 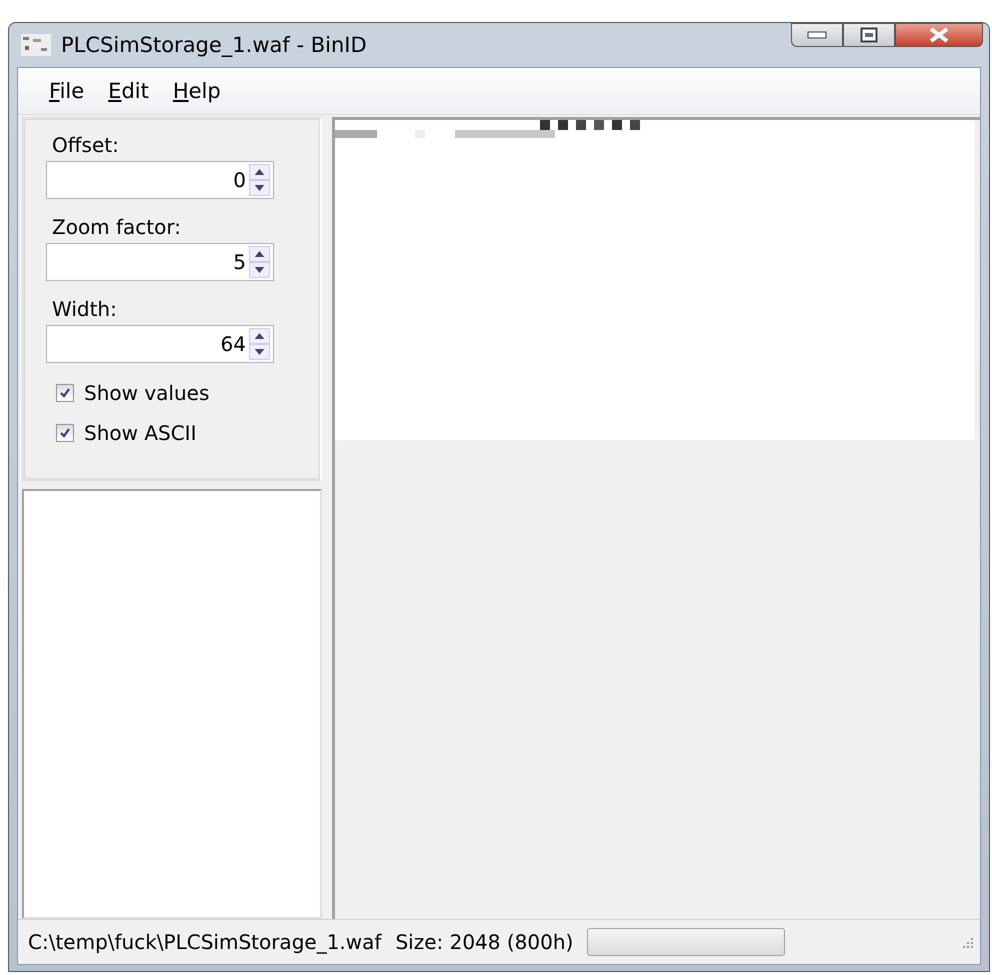 I want to click on app-icon, so click(x=36, y=45).